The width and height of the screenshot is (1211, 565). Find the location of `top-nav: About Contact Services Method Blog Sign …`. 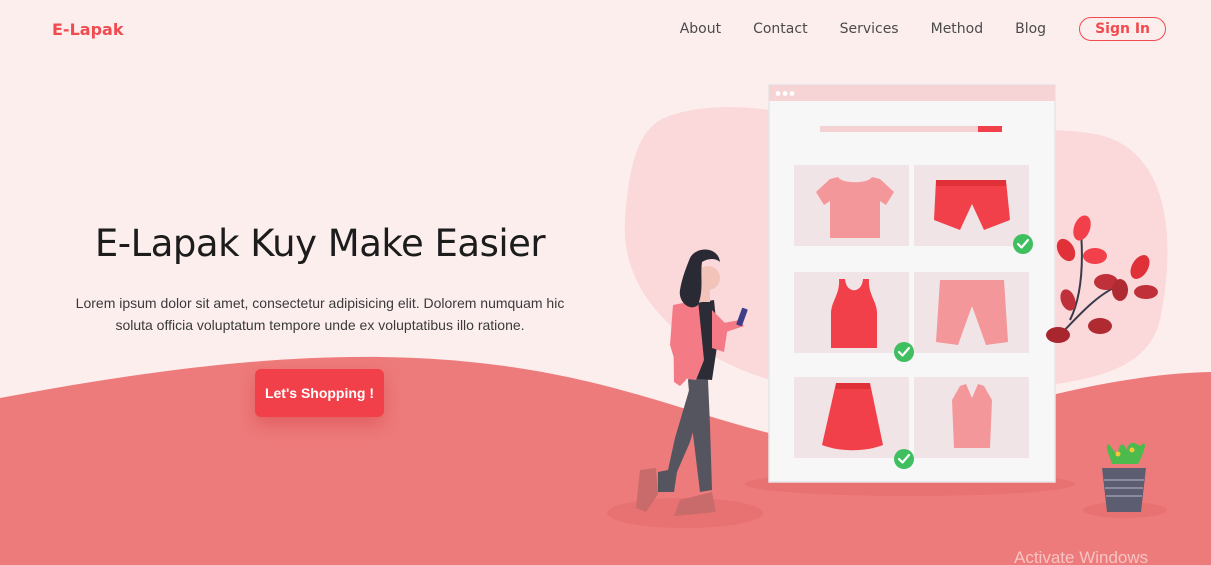

top-nav: About Contact Services Method Blog Sign … is located at coordinates (923, 29).